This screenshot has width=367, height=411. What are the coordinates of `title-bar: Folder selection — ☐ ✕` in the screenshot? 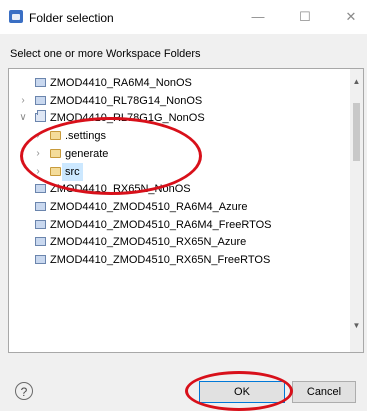 It's located at (183, 17).